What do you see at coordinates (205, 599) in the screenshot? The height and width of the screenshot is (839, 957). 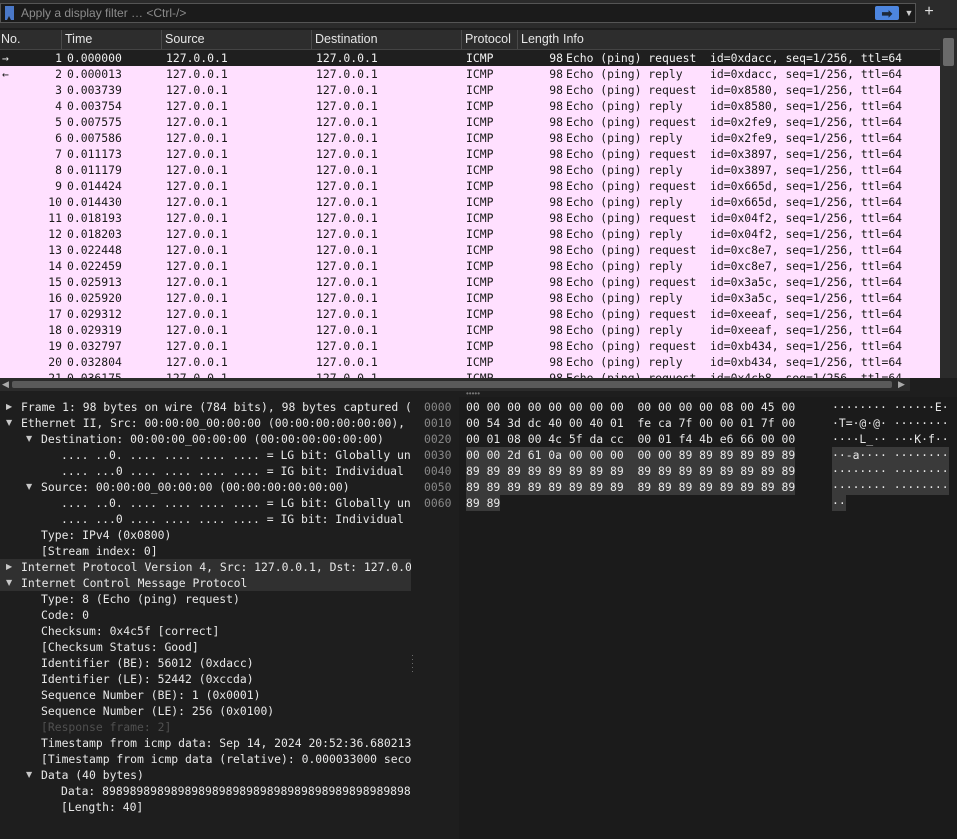 I see `detail-tree-item: Type: 8 (Echo (ping) request)` at bounding box center [205, 599].